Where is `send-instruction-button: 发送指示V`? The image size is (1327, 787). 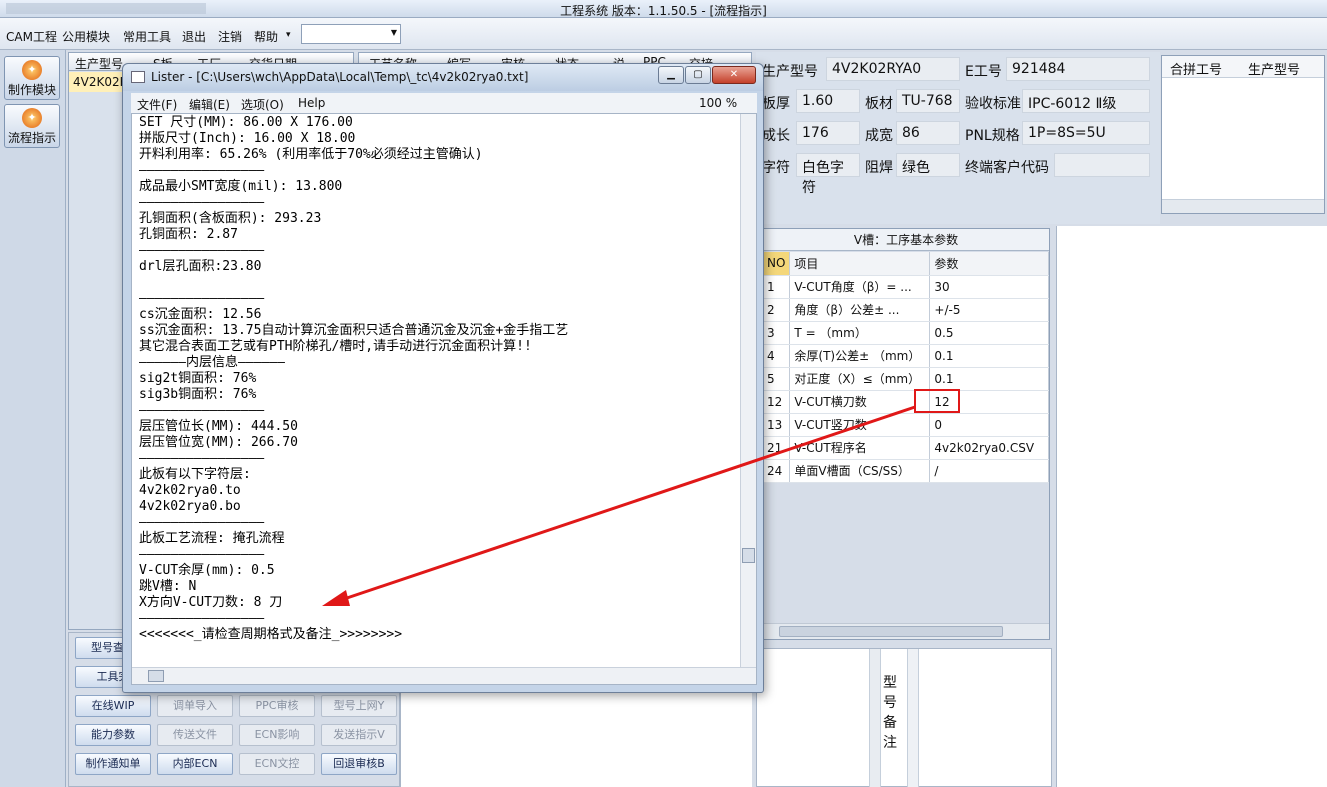
send-instruction-button: 发送指示V is located at coordinates (359, 735).